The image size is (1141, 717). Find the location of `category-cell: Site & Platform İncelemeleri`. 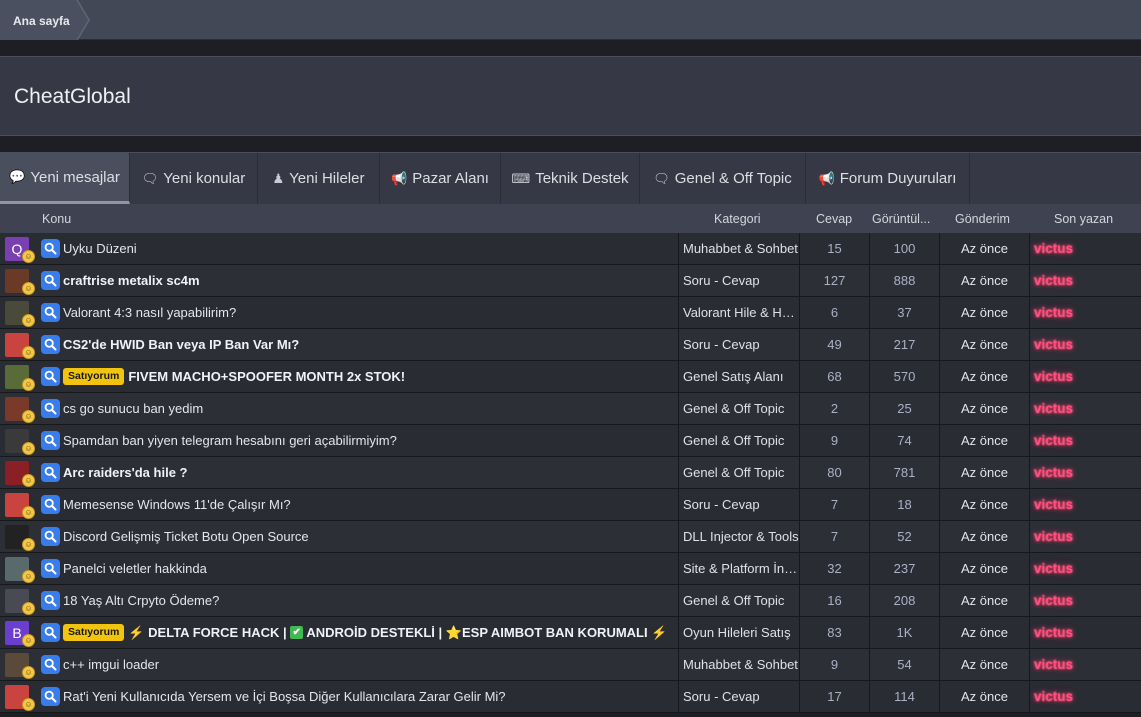

category-cell: Site & Platform İncelemeleri is located at coordinates (738, 568).